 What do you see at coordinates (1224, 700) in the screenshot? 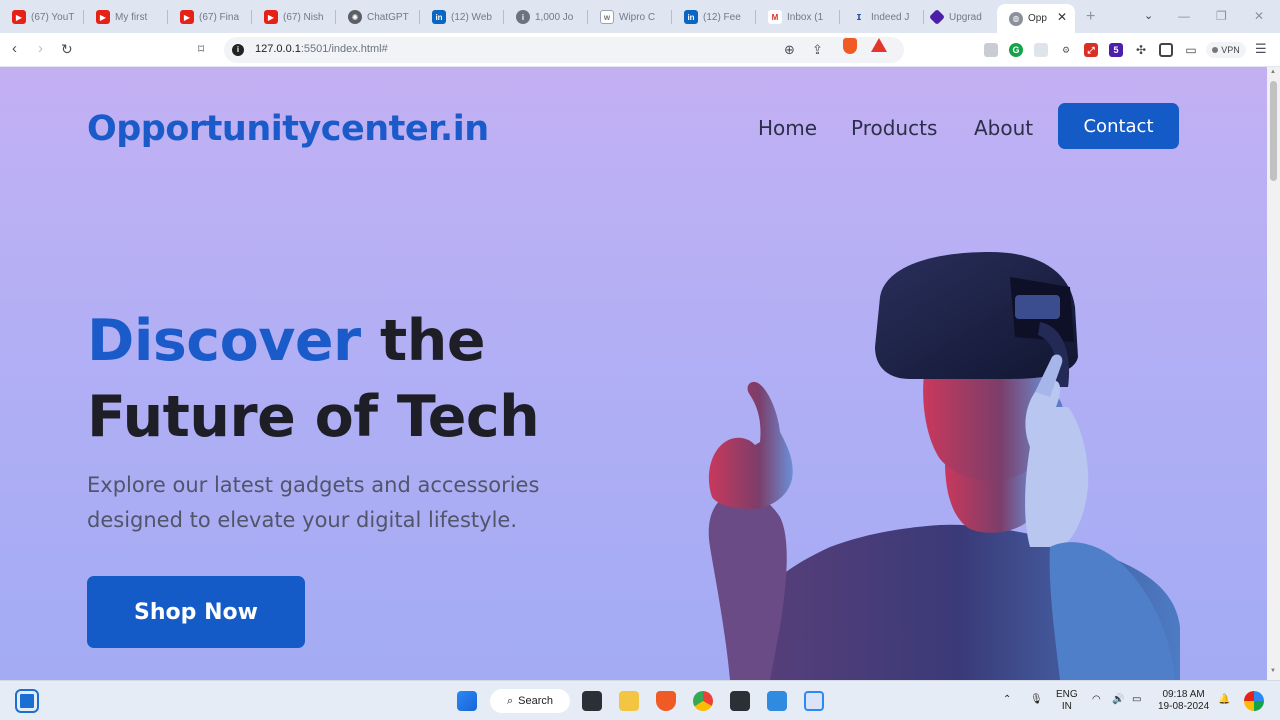
I see `notification-icon: 🔔` at bounding box center [1224, 700].